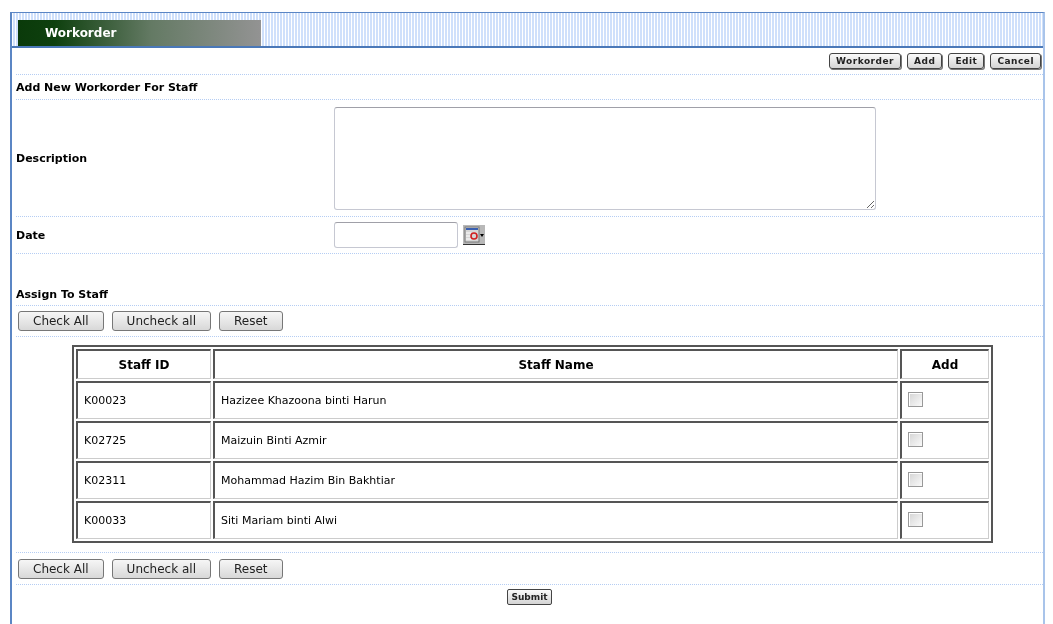 The height and width of the screenshot is (624, 1053). Describe the element at coordinates (31, 235) in the screenshot. I see `field-label: Date` at that location.